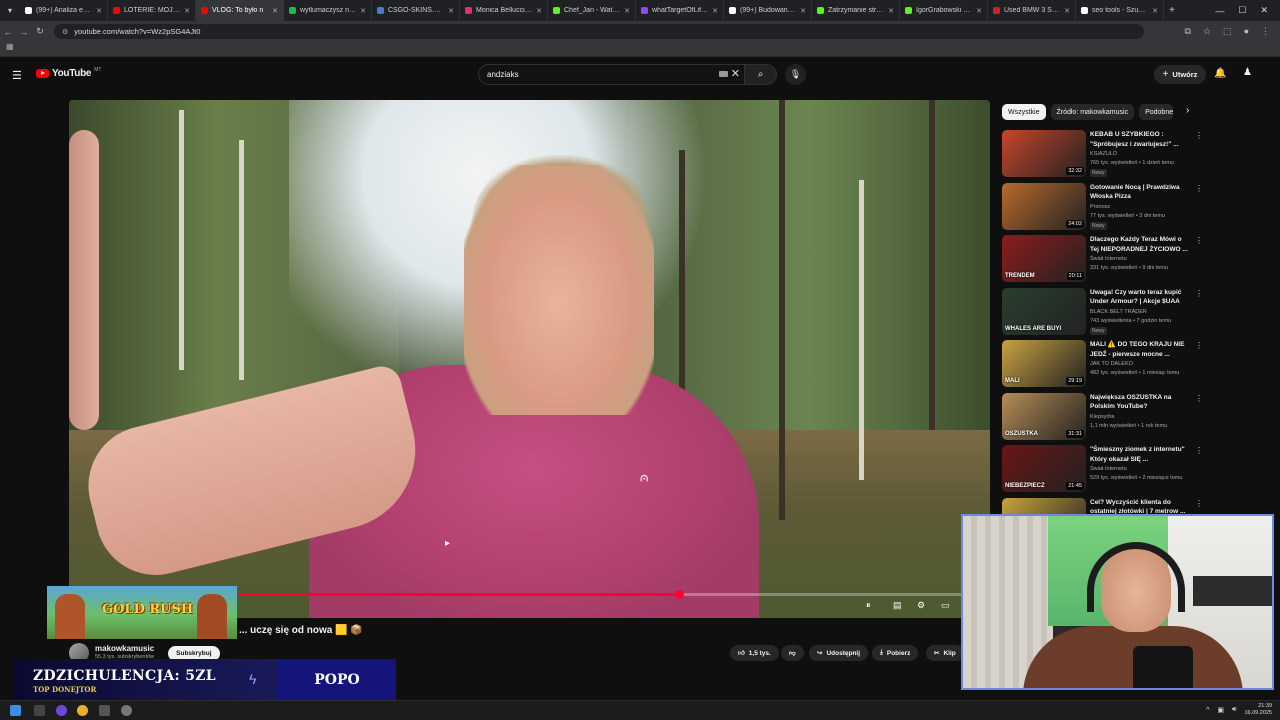  What do you see at coordinates (124, 649) in the screenshot?
I see `channel-name: makowkamusic` at bounding box center [124, 649].